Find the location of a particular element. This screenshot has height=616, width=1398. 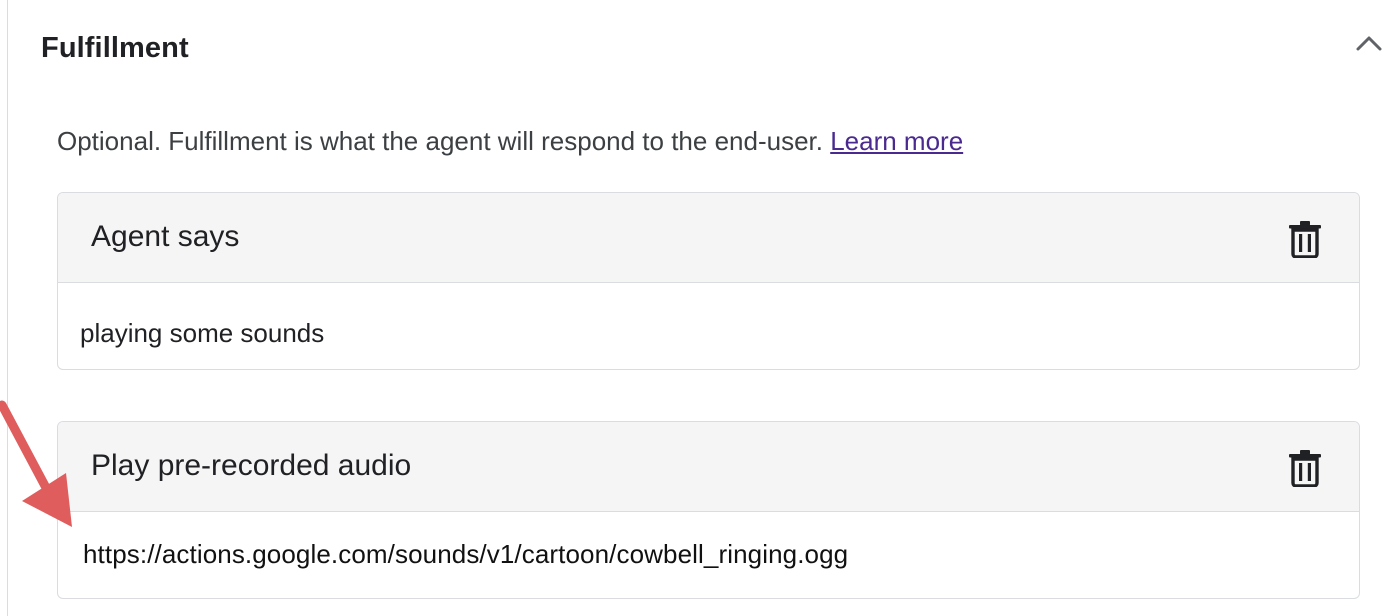

collapse-section-button is located at coordinates (1369, 43).